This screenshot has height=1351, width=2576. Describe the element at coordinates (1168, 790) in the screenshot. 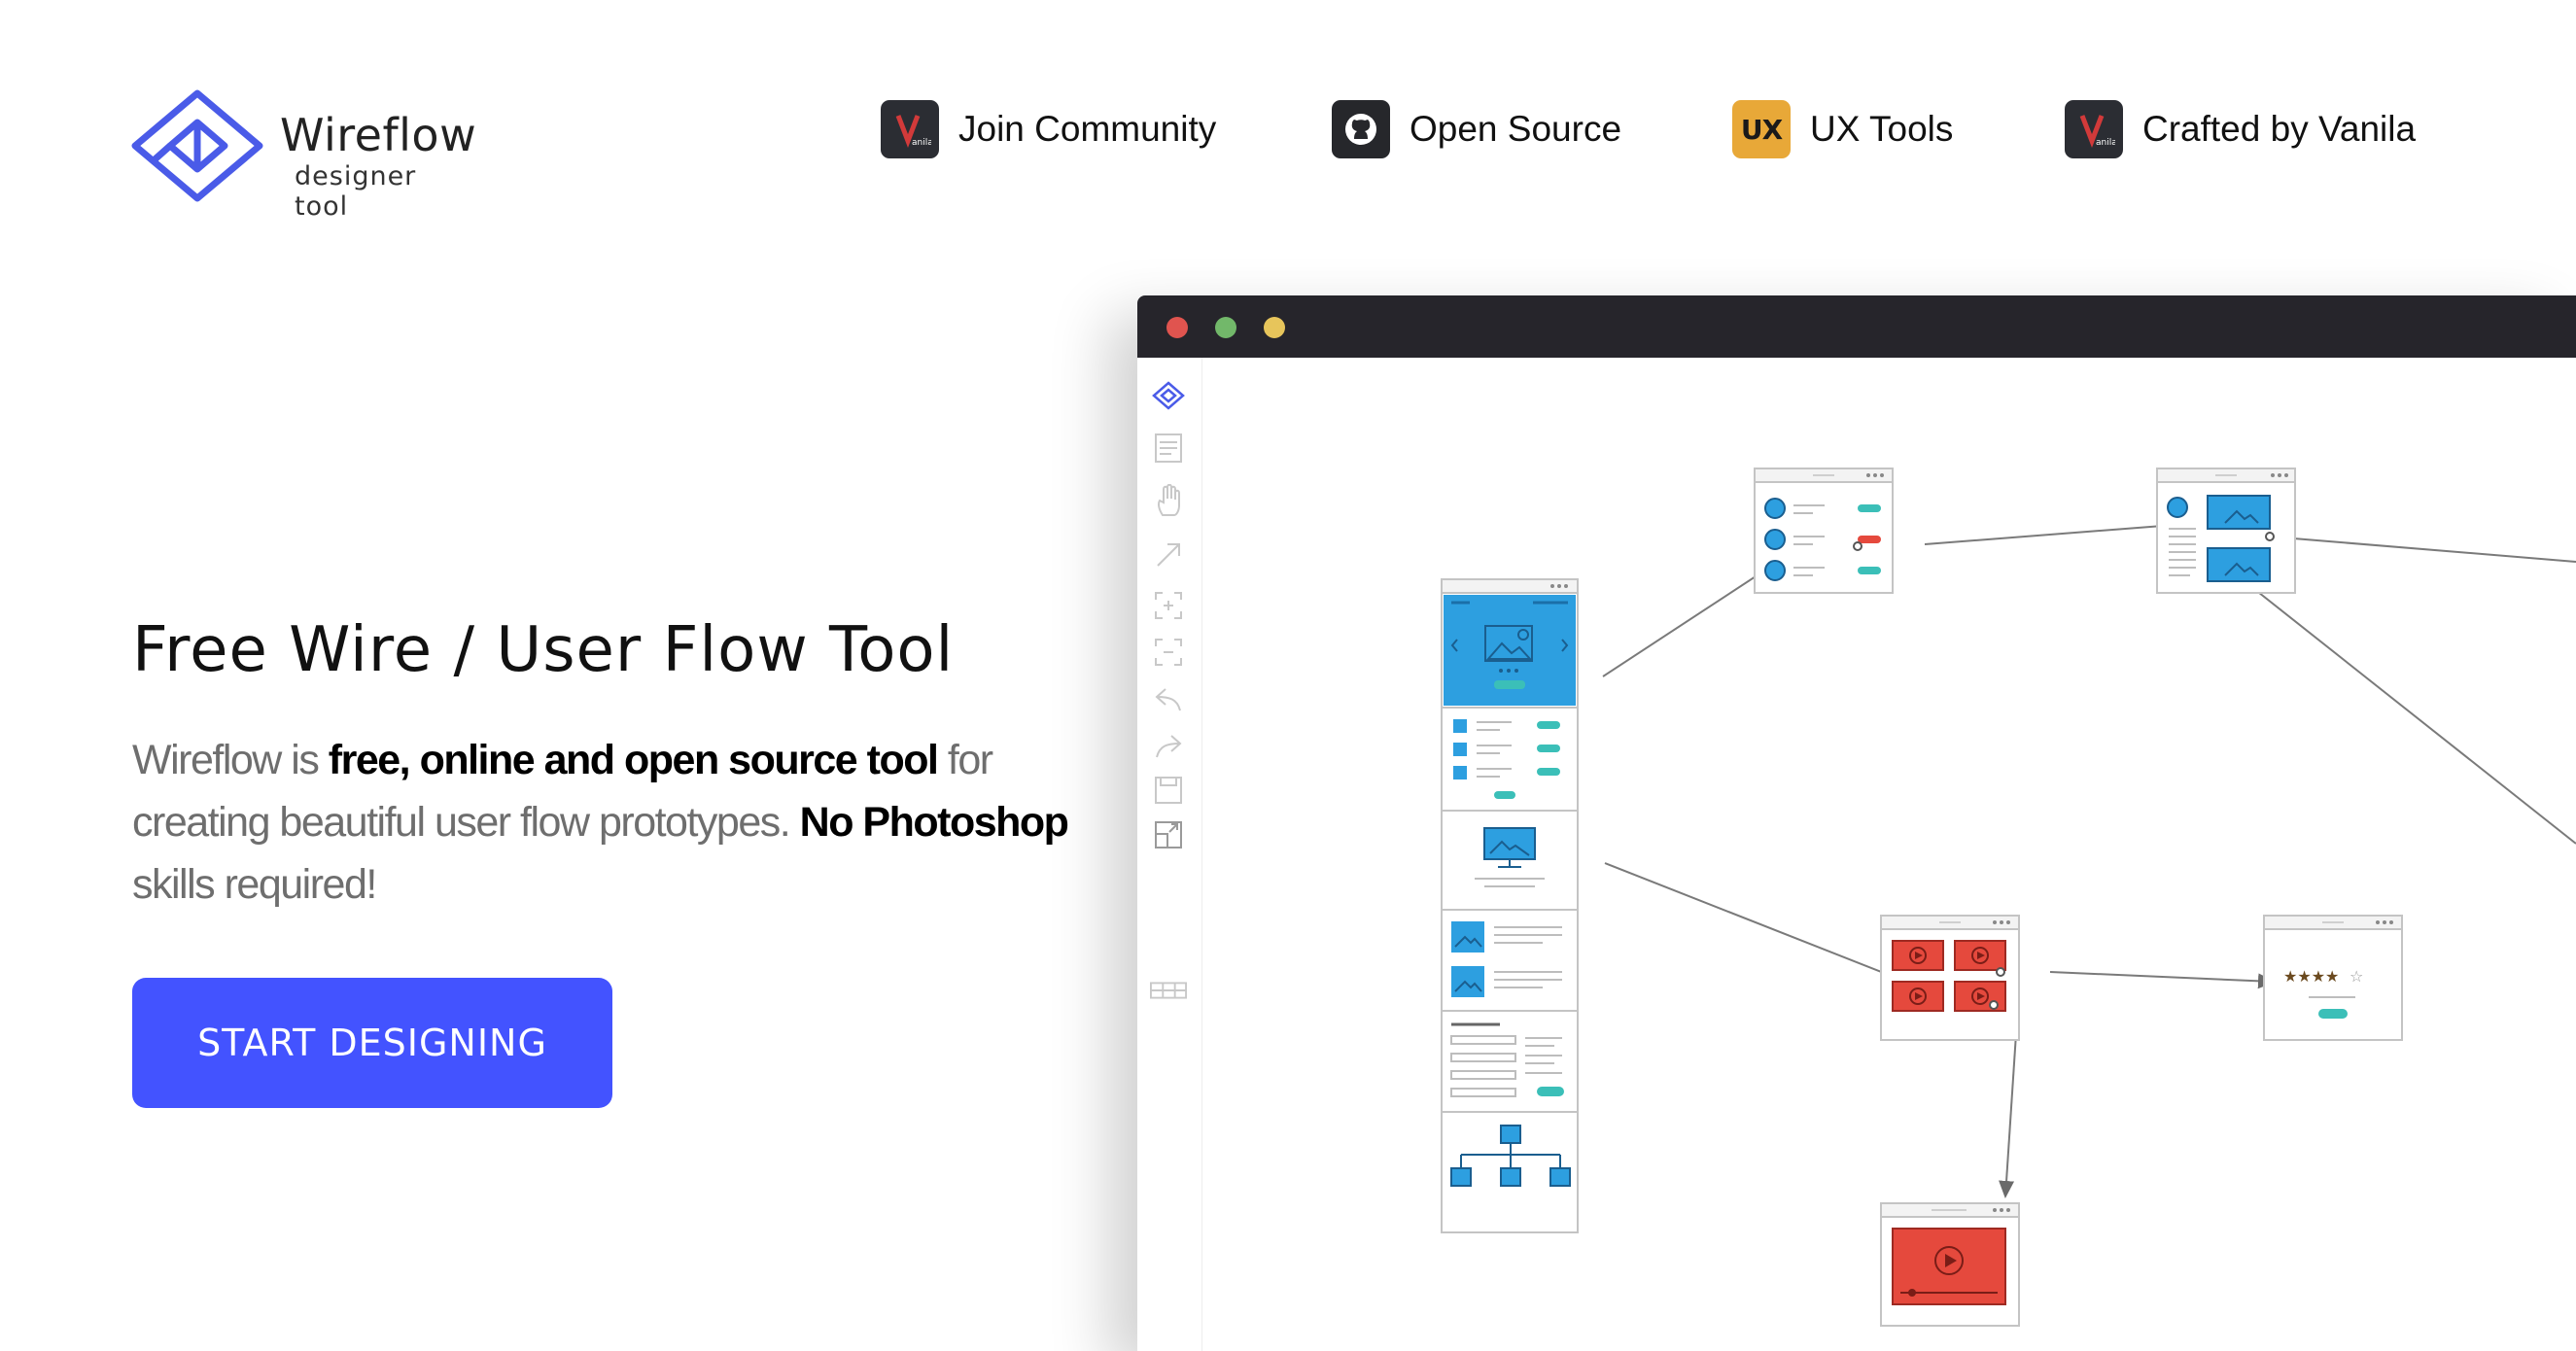

I see `save-icon` at that location.